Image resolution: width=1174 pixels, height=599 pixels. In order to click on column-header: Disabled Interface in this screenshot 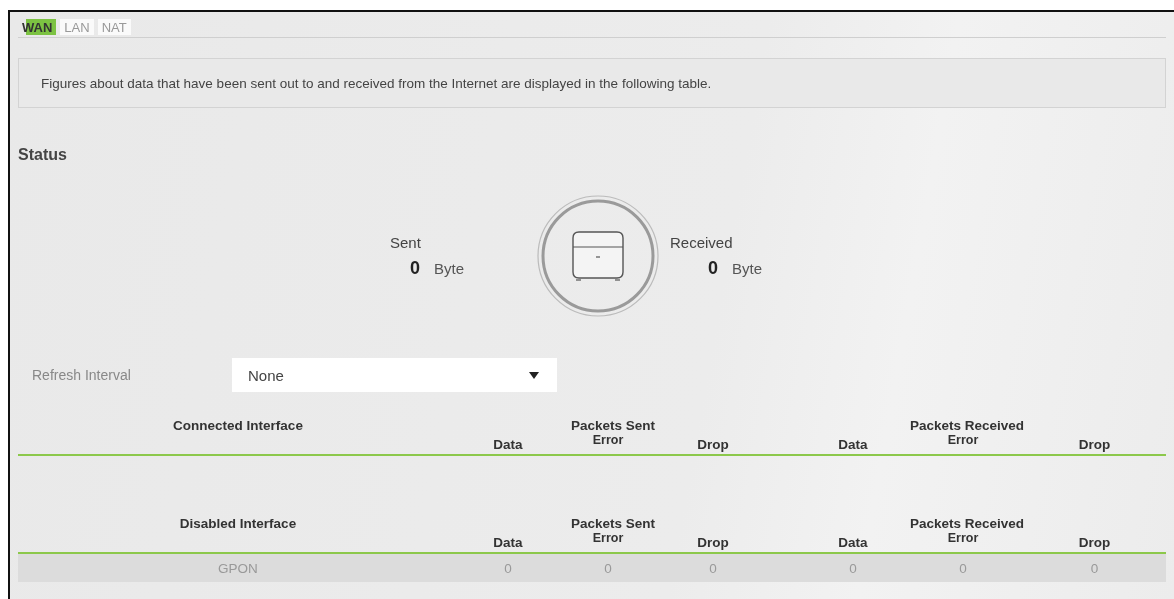, I will do `click(238, 523)`.